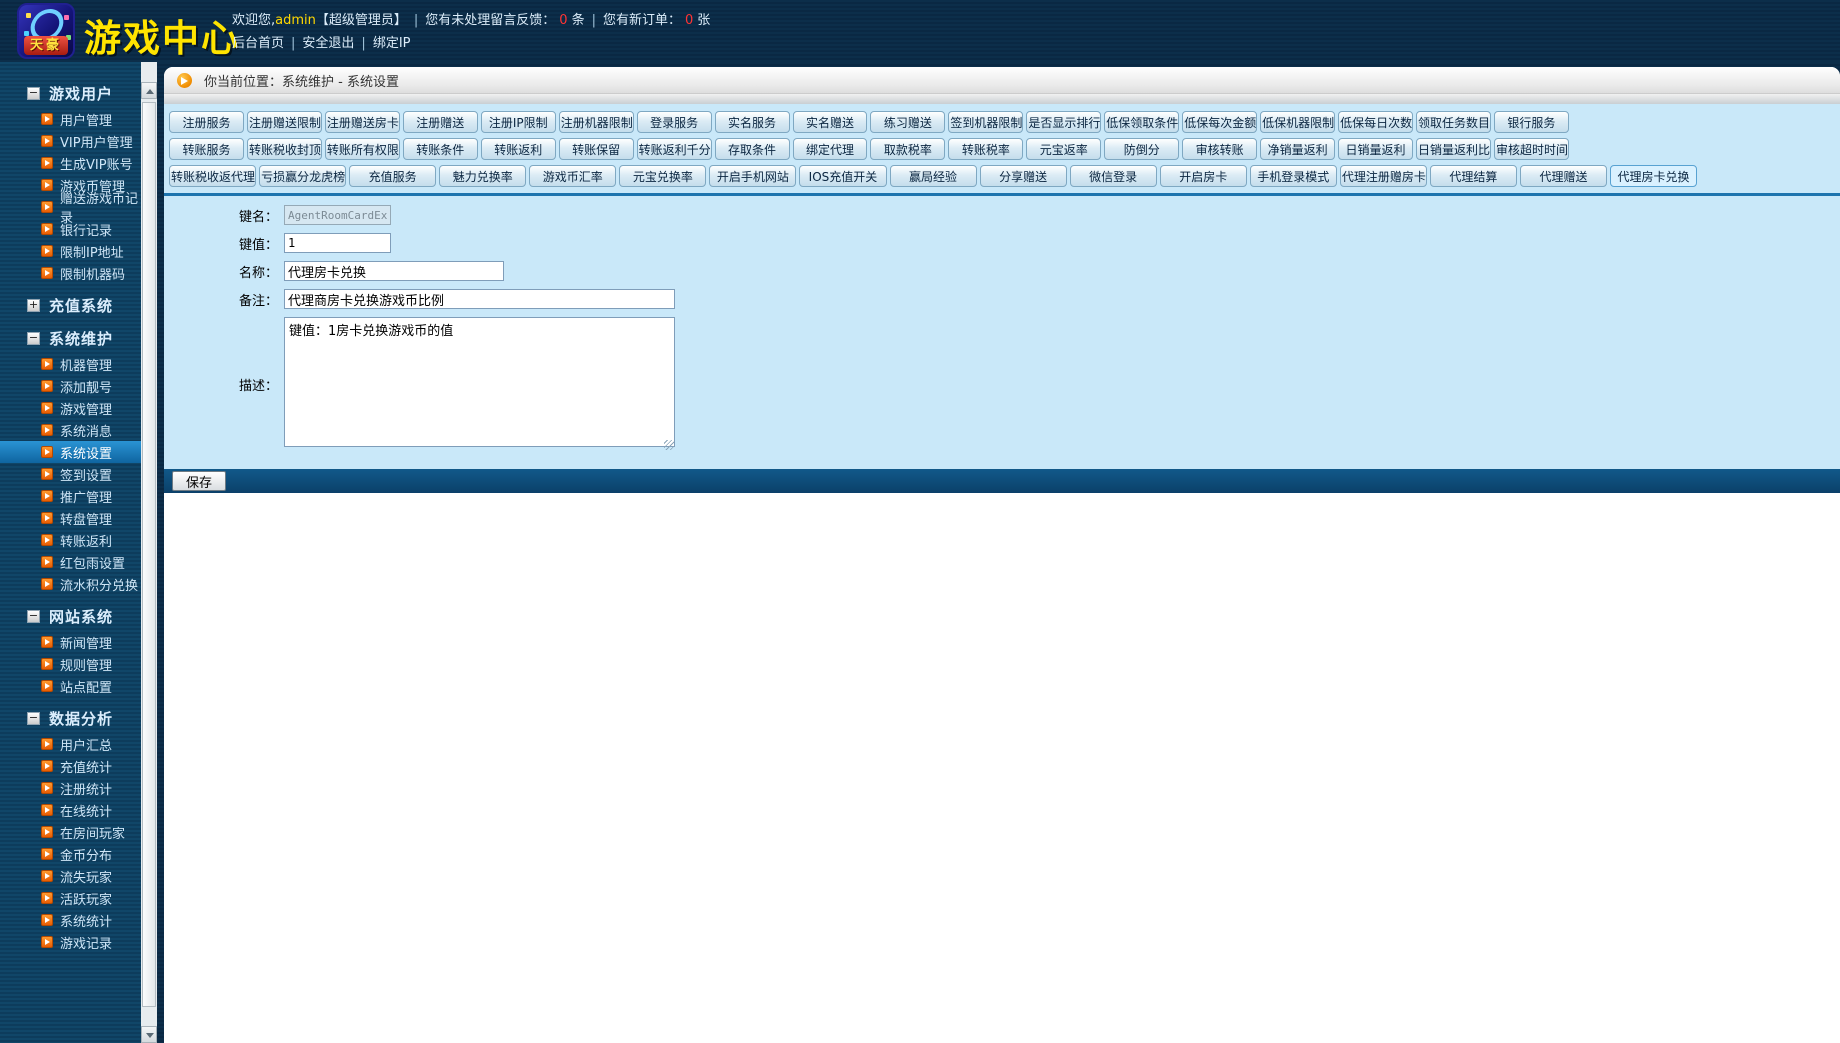 The height and width of the screenshot is (1043, 1840). I want to click on sidebar-section-website: 网站系统, so click(70, 616).